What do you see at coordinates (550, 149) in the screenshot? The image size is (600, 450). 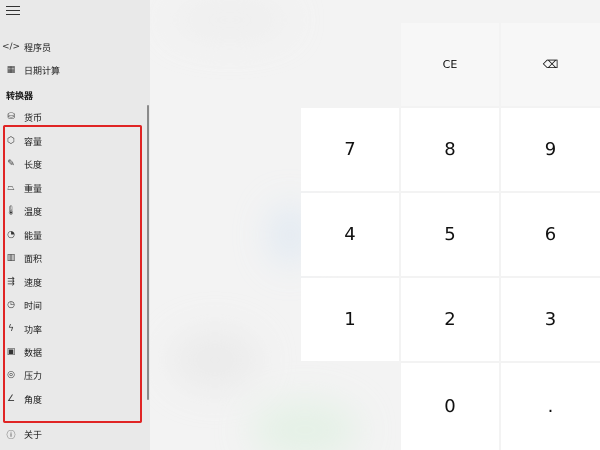 I see `digit-9-button: 9` at bounding box center [550, 149].